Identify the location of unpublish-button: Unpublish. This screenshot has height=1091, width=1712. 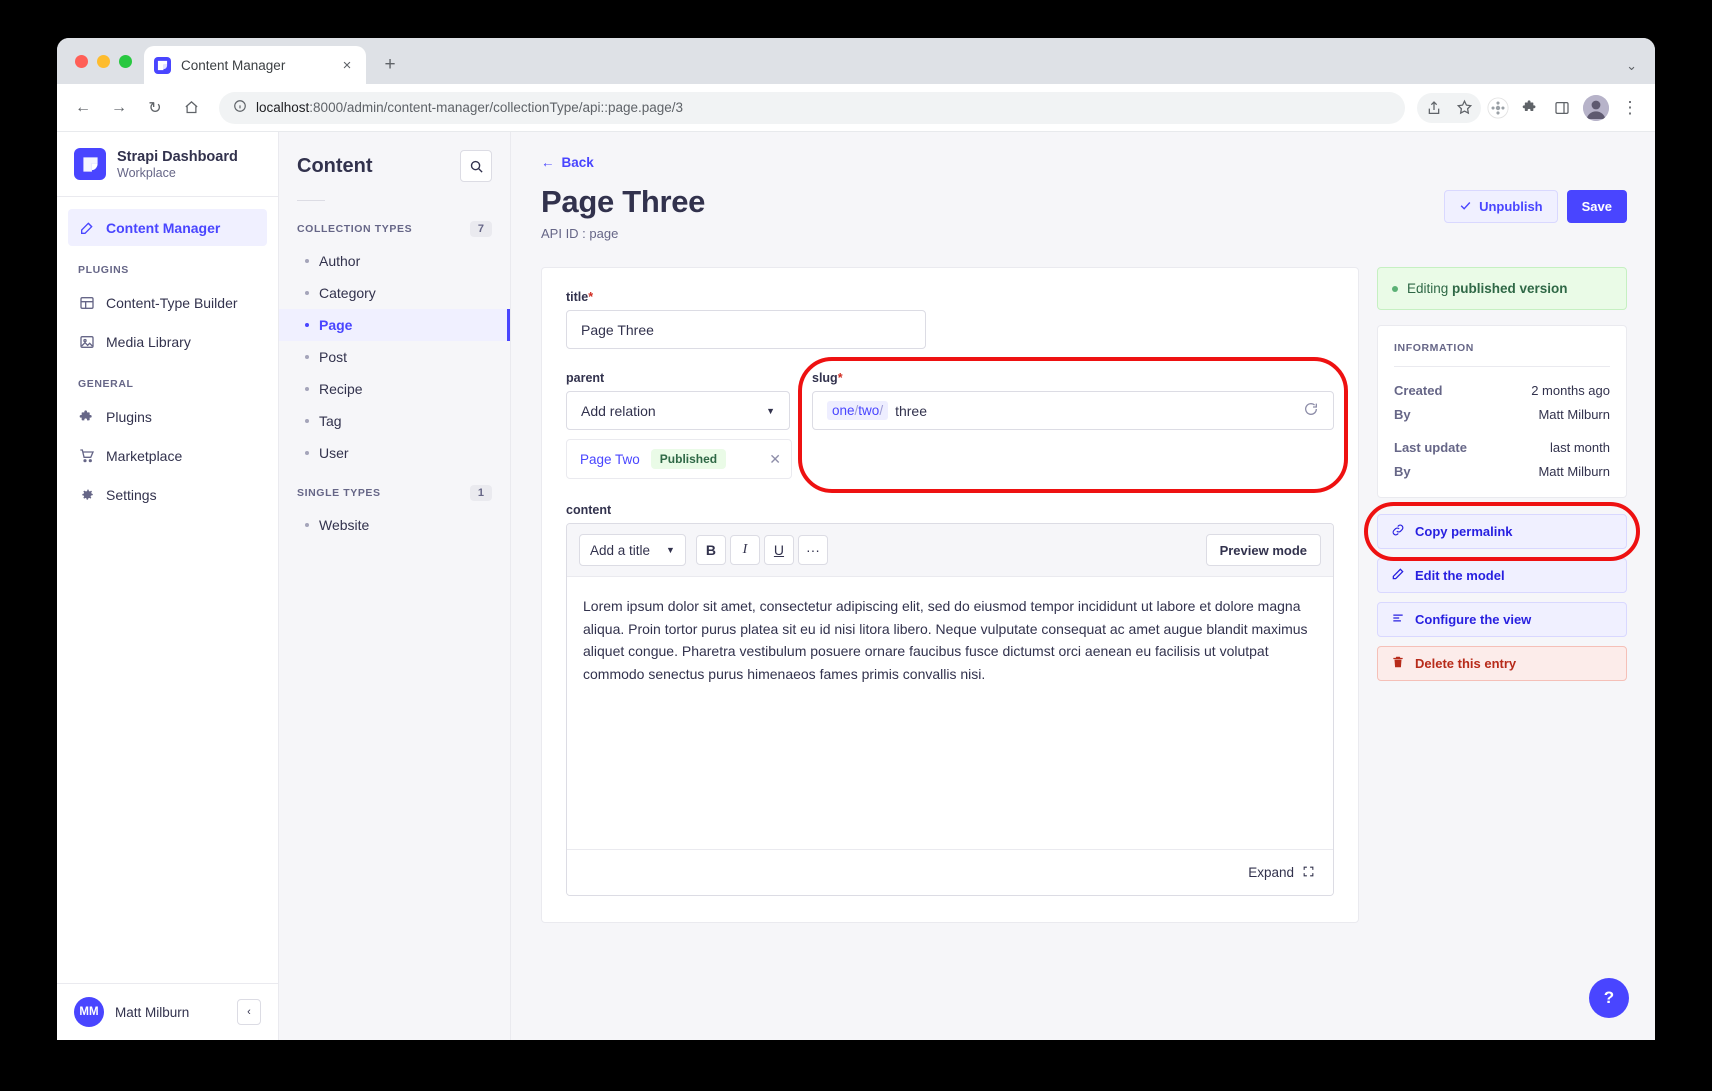
(1501, 206).